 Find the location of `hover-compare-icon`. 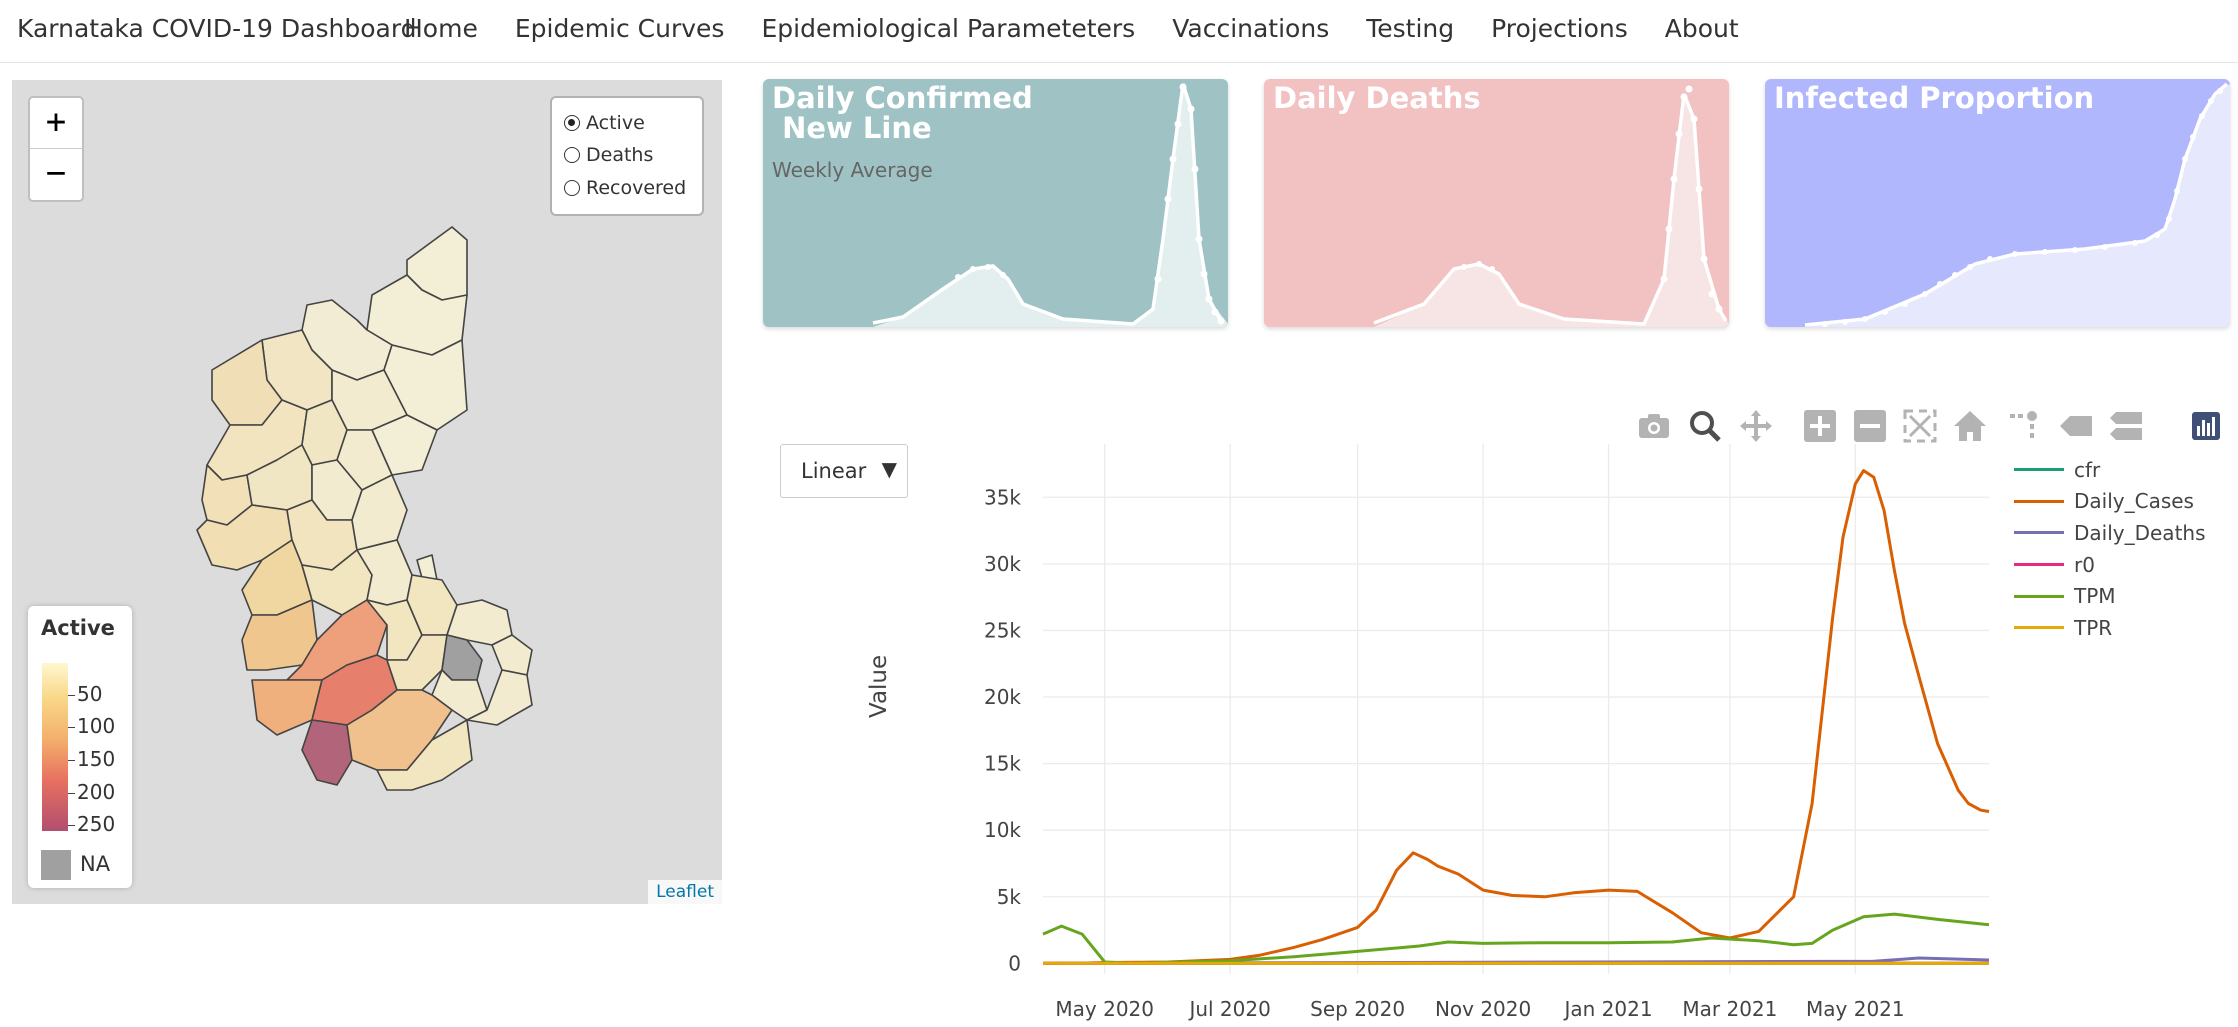

hover-compare-icon is located at coordinates (2126, 426).